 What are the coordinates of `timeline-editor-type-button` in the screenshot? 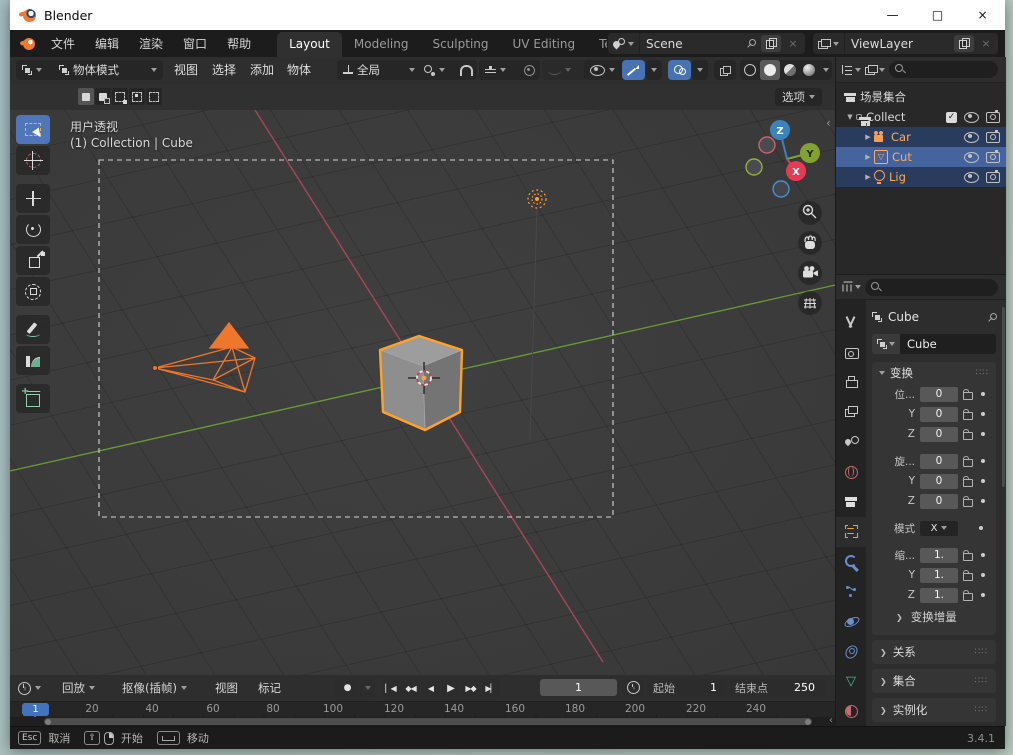 It's located at (29, 688).